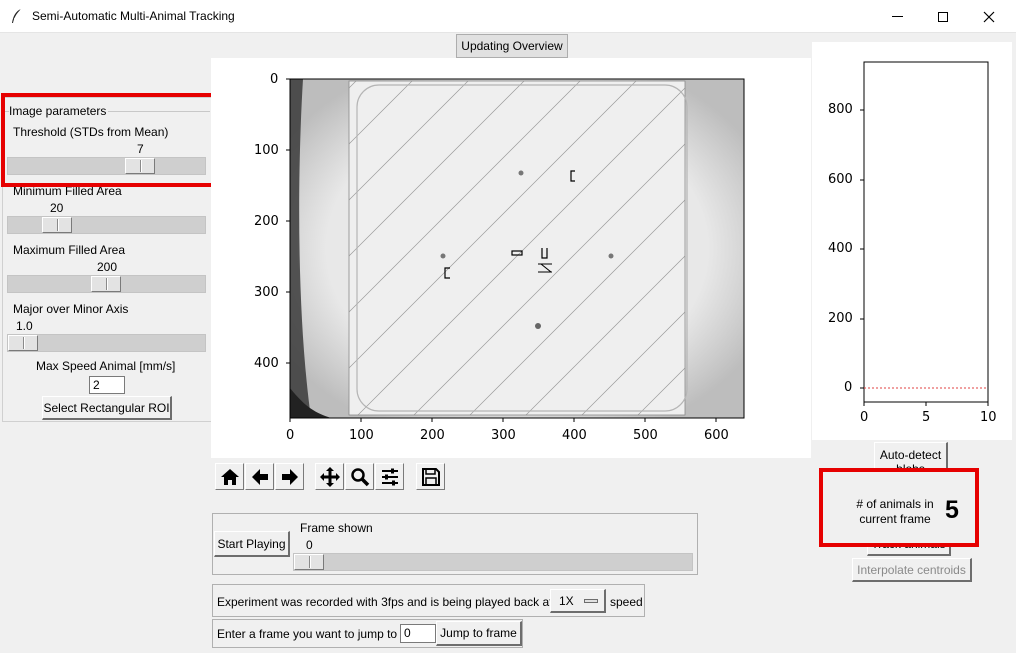 Image resolution: width=1016 pixels, height=653 pixels. I want to click on back-button, so click(259, 476).